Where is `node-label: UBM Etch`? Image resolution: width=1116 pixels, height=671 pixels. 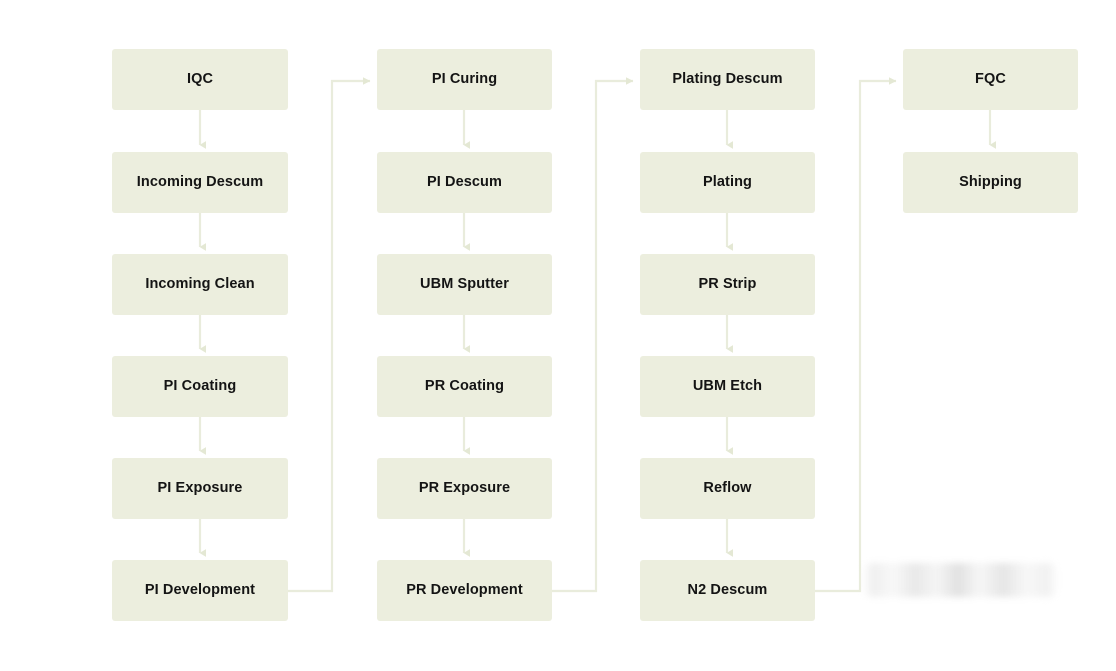 node-label: UBM Etch is located at coordinates (727, 386).